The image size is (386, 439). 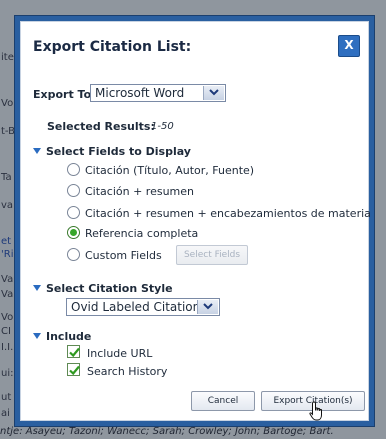 What do you see at coordinates (162, 126) in the screenshot?
I see `selected-results-value: 1-50` at bounding box center [162, 126].